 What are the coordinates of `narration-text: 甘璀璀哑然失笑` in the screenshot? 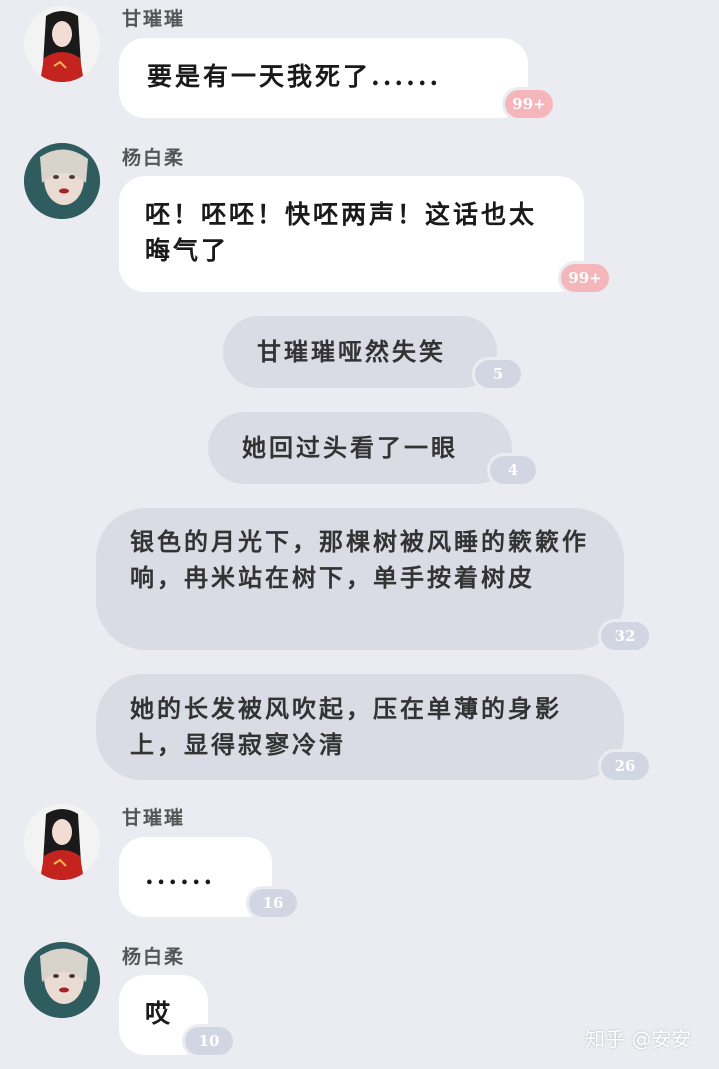 It's located at (351, 351).